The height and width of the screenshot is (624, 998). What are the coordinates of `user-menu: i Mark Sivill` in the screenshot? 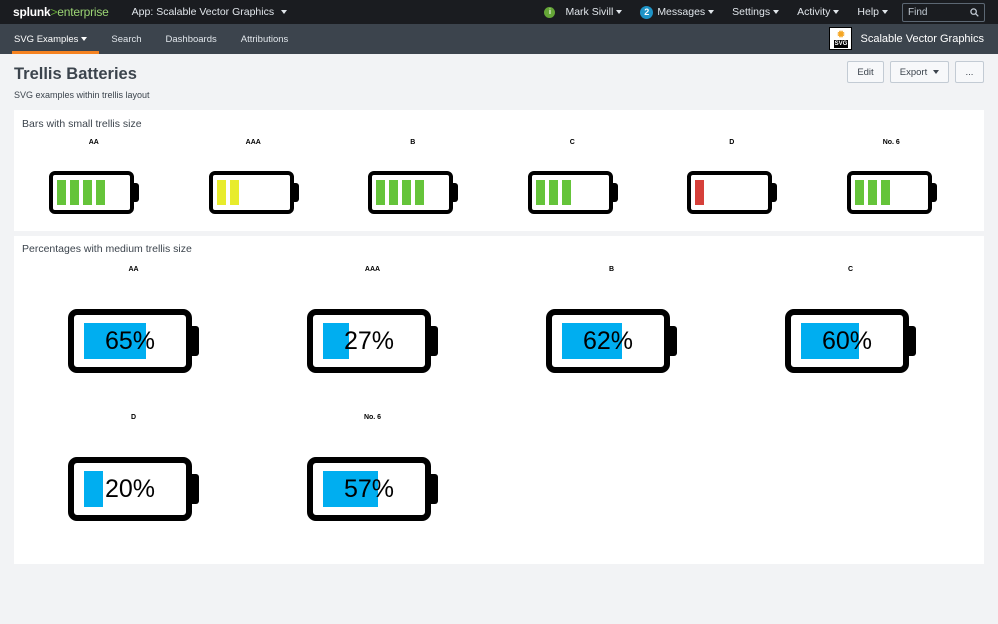 It's located at (583, 12).